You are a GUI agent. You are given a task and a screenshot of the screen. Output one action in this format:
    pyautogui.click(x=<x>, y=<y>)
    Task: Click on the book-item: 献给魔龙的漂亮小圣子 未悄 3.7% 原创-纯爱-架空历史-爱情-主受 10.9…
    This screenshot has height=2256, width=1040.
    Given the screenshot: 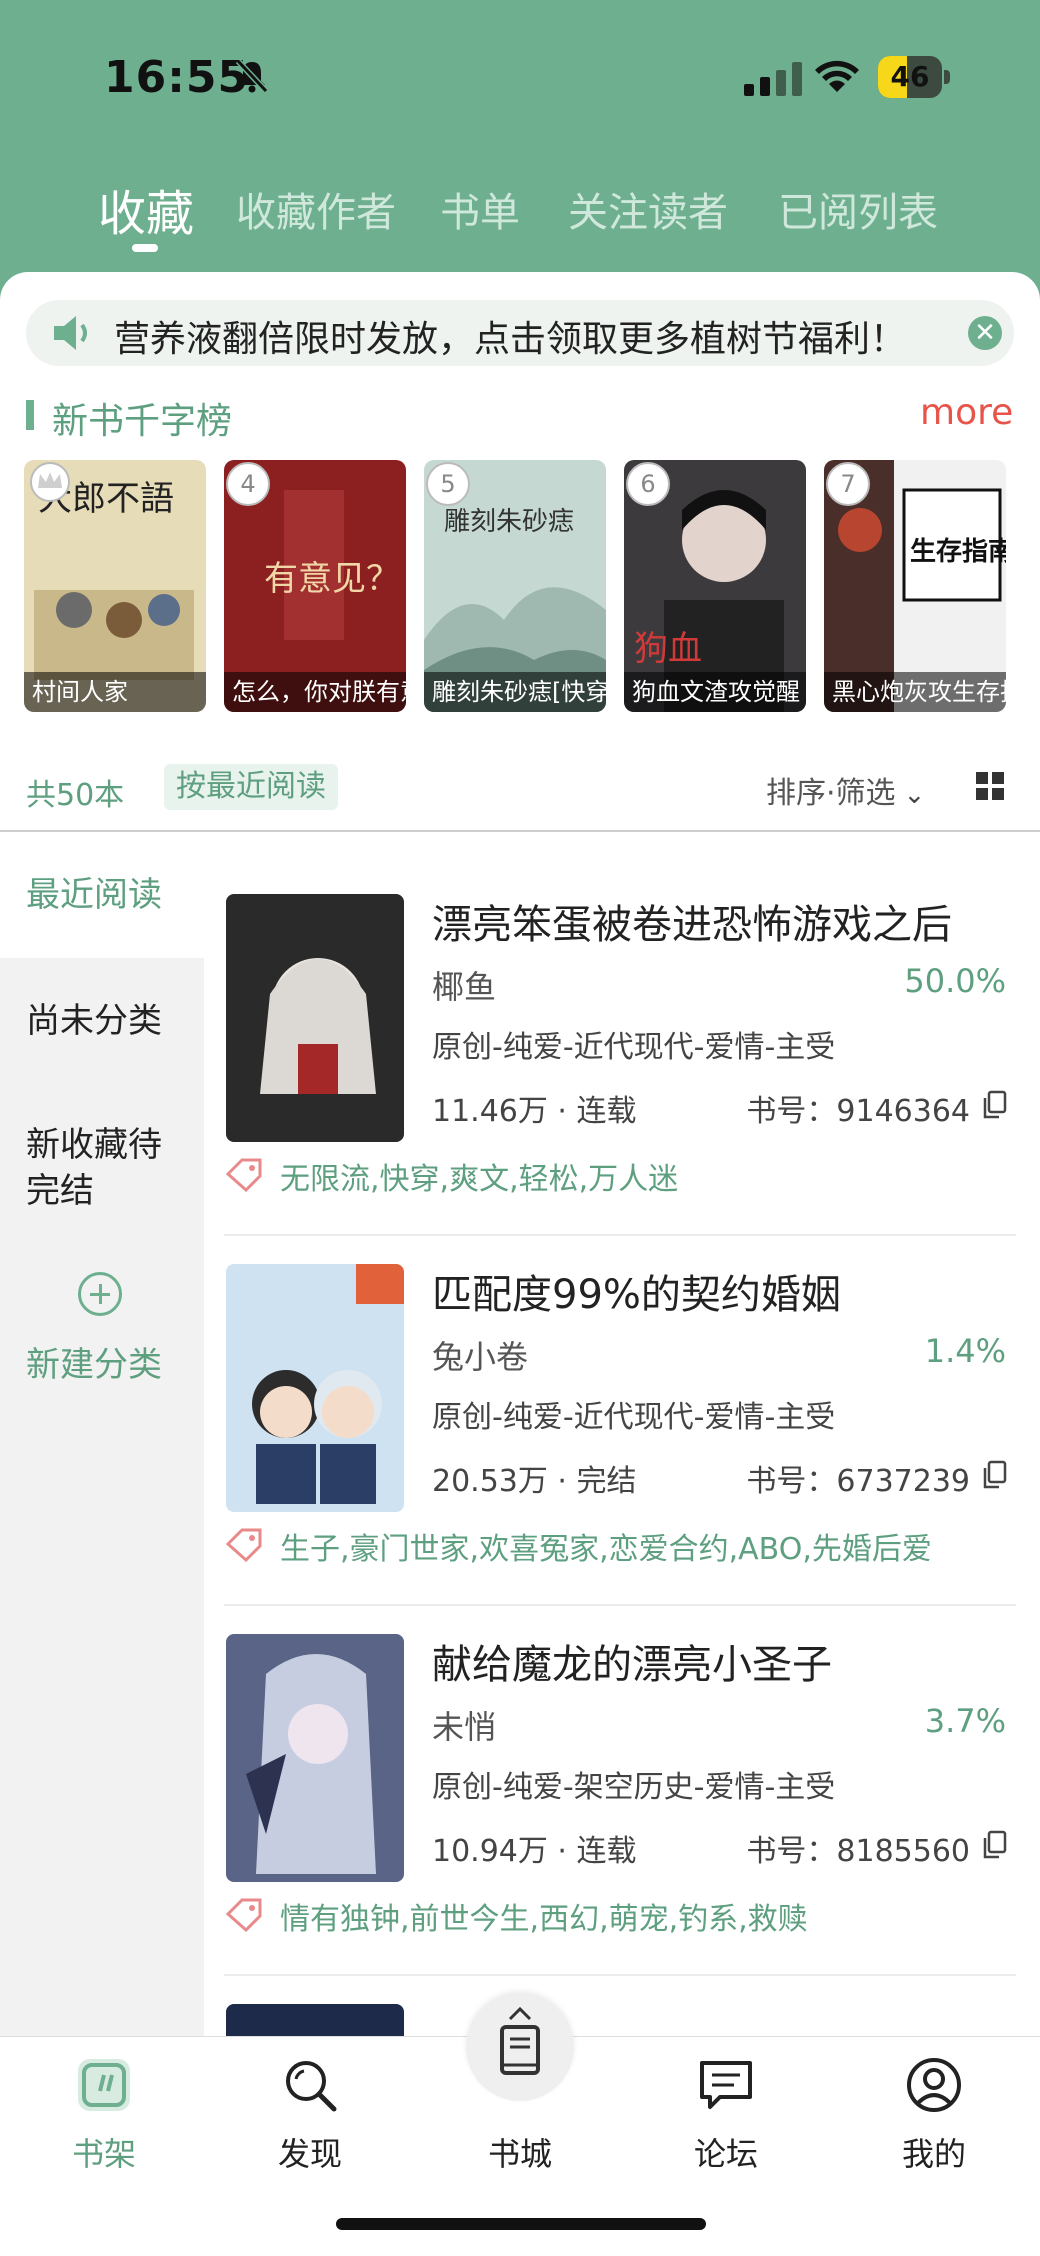 What is the action you would take?
    pyautogui.click(x=620, y=1812)
    